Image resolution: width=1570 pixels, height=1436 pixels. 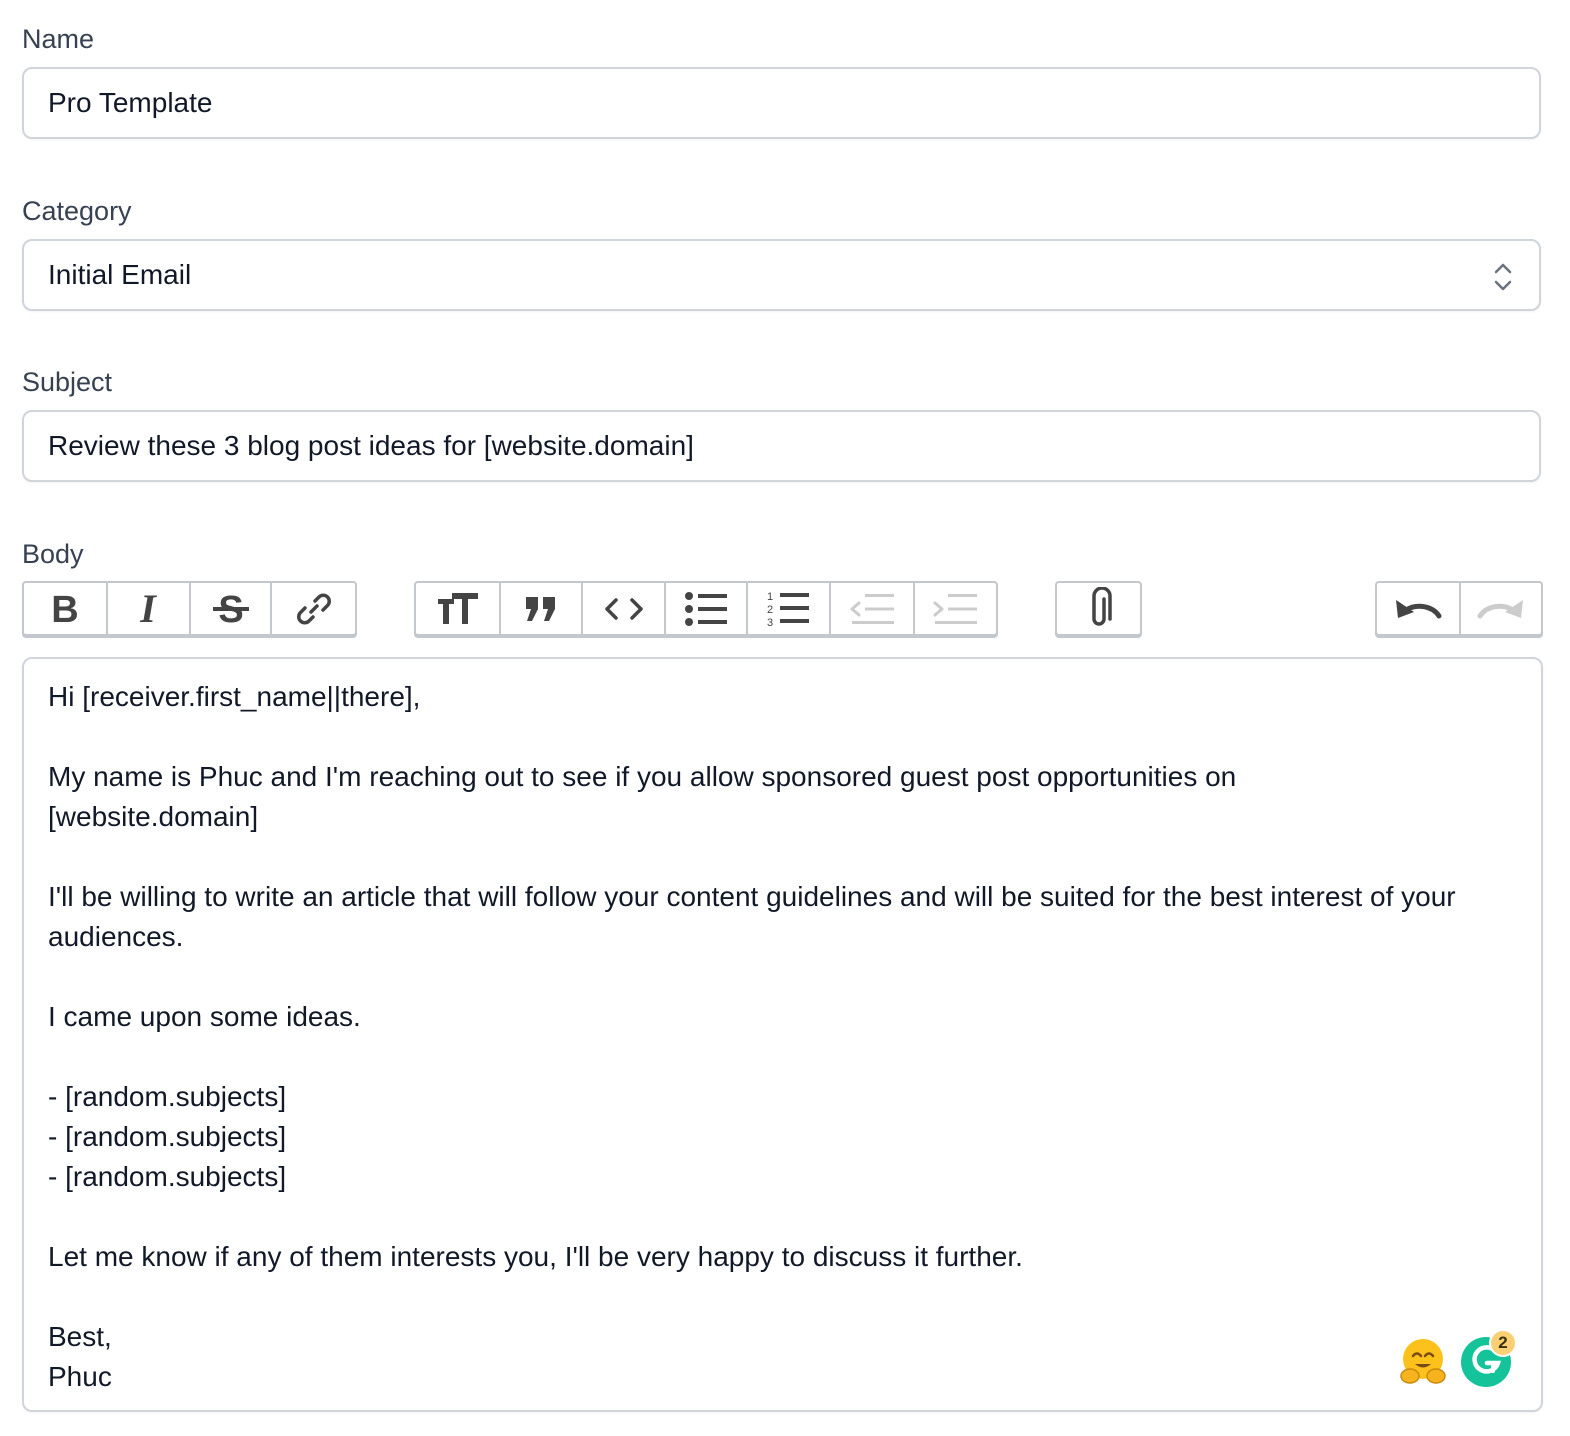 I want to click on quote-icon, so click(x=541, y=609).